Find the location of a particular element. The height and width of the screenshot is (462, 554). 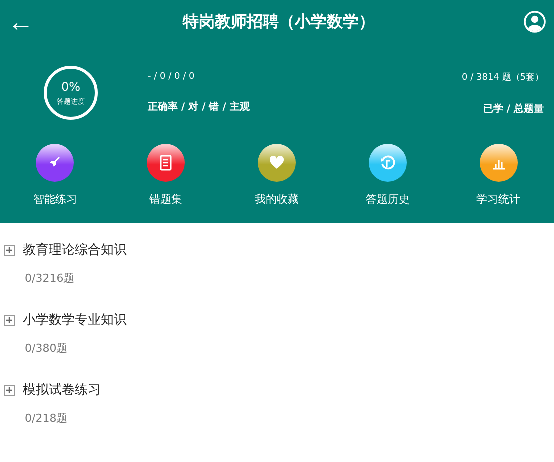

progress-percent: 0% is located at coordinates (71, 87).